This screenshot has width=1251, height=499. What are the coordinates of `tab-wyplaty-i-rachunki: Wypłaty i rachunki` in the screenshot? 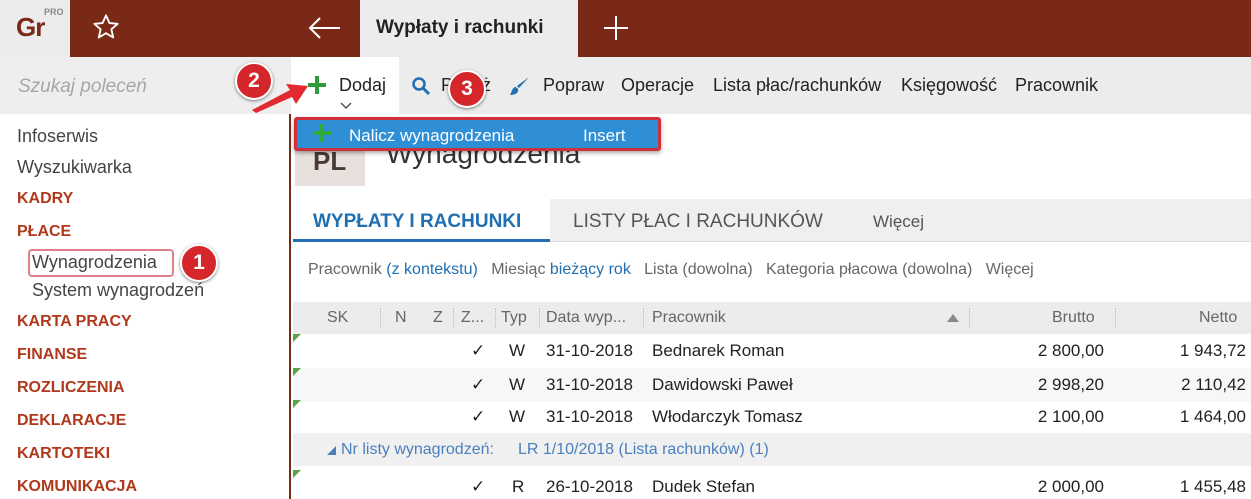 It's located at (469, 28).